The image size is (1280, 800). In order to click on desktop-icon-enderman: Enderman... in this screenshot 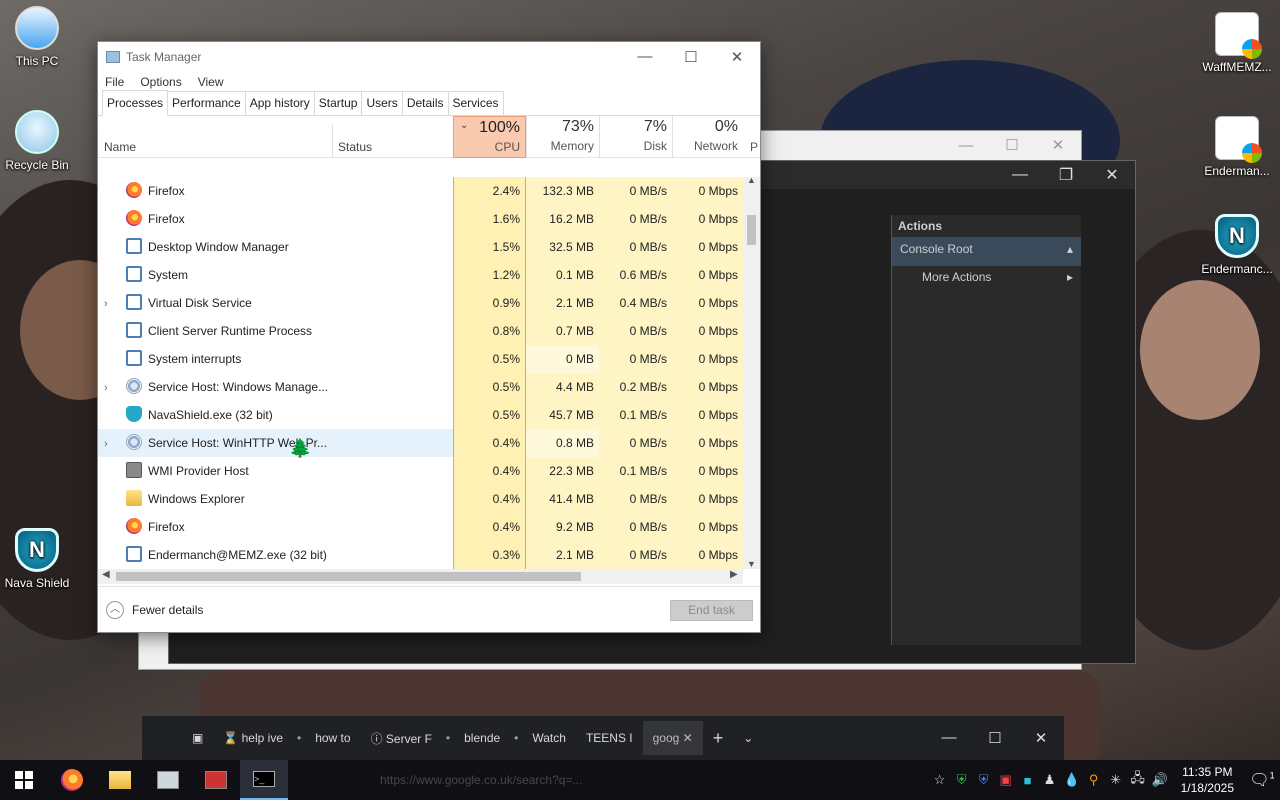, I will do `click(1237, 147)`.